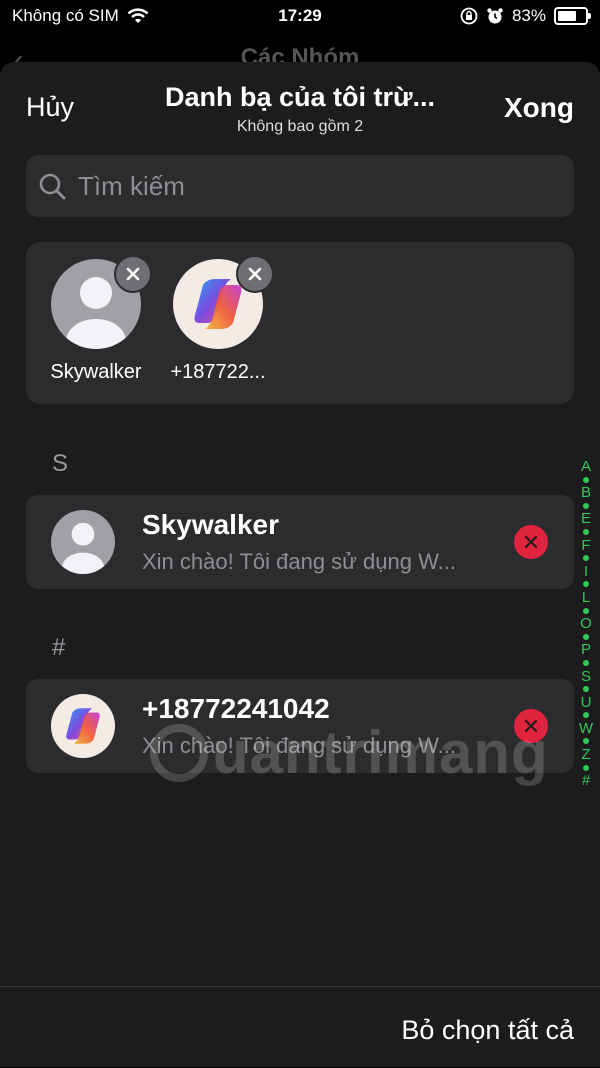 The height and width of the screenshot is (1068, 600). I want to click on section-index: A B E F I L O P S U W Z #, so click(586, 623).